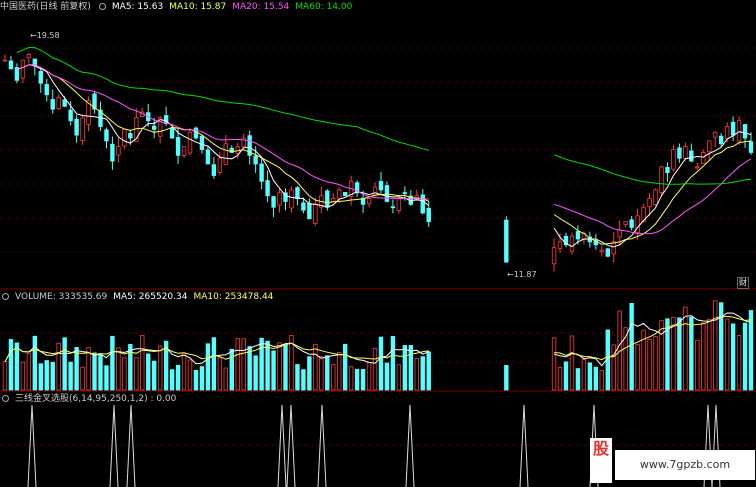 The image size is (756, 487). What do you see at coordinates (61, 297) in the screenshot?
I see `volume-label: VOLUME: 333535.69` at bounding box center [61, 297].